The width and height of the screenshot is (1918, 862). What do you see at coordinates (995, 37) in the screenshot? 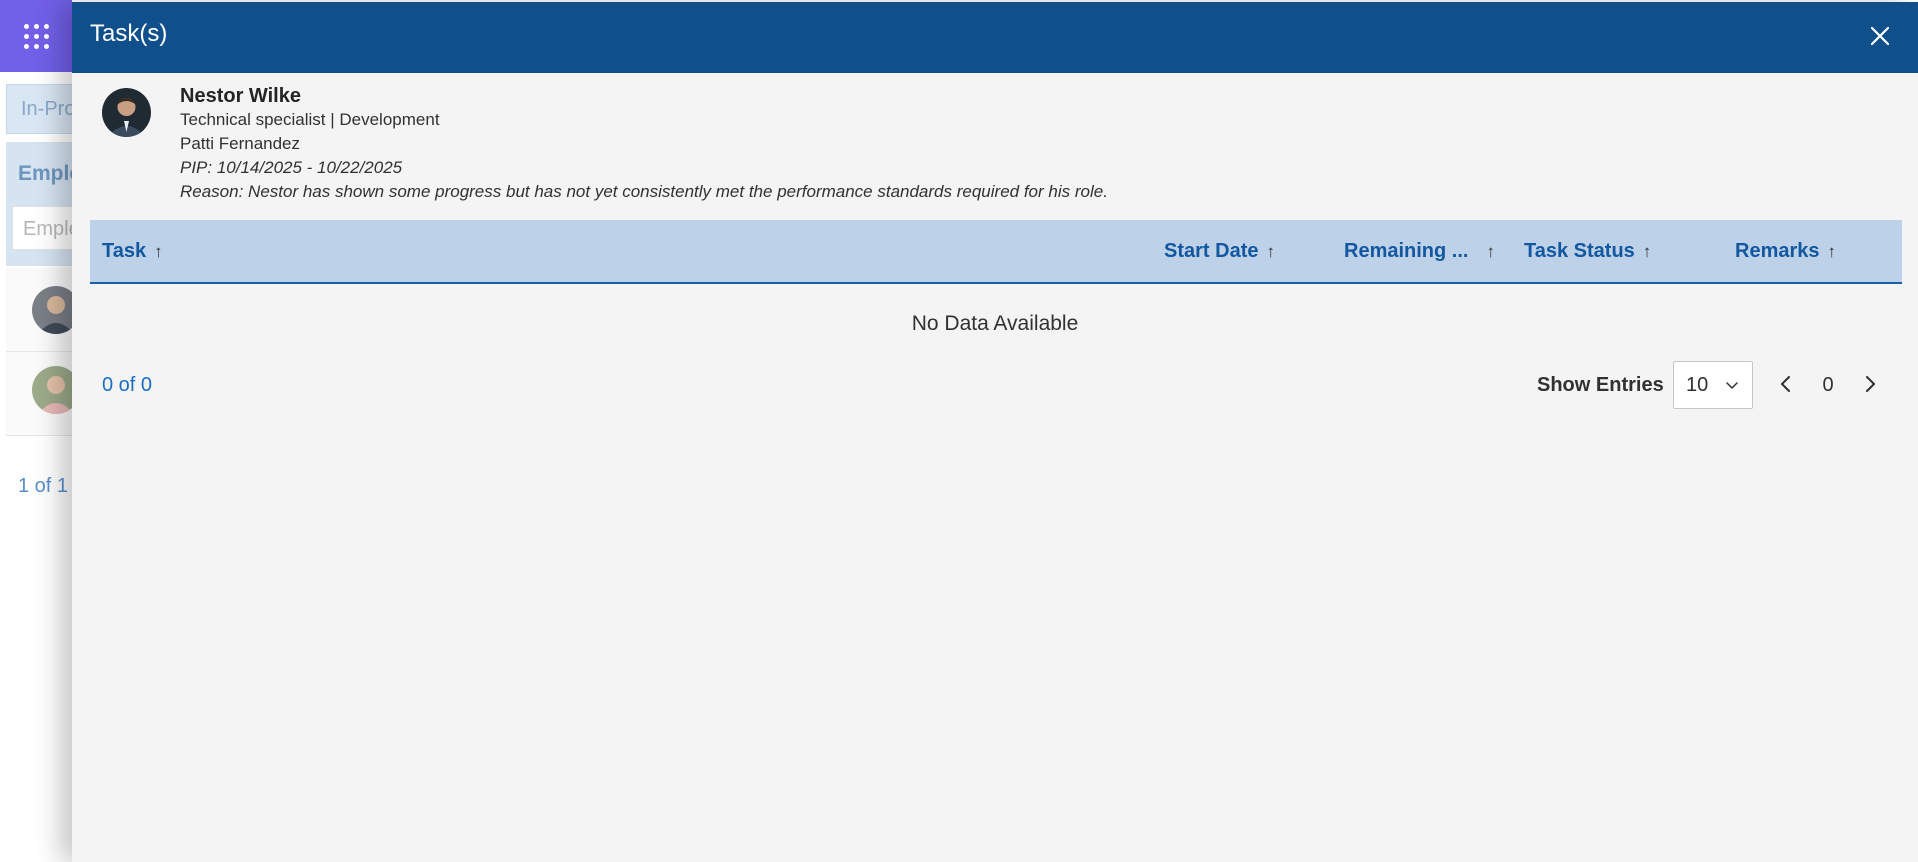
I see `panel-header: Task(s)` at bounding box center [995, 37].